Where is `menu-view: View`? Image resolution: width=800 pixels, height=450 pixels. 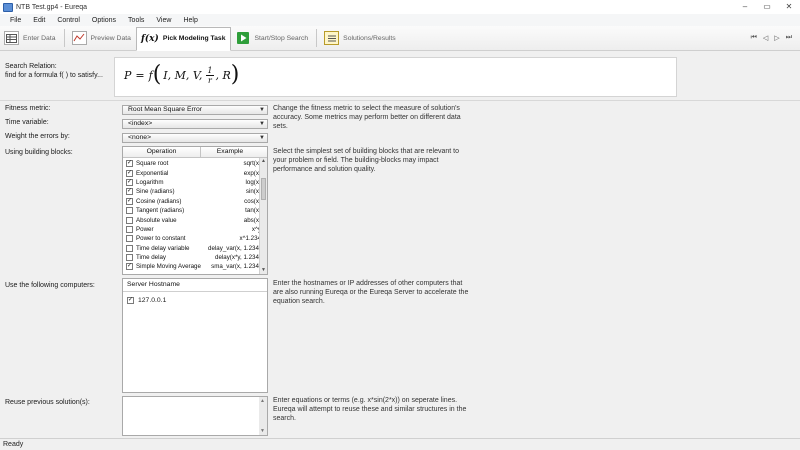 menu-view: View is located at coordinates (163, 20).